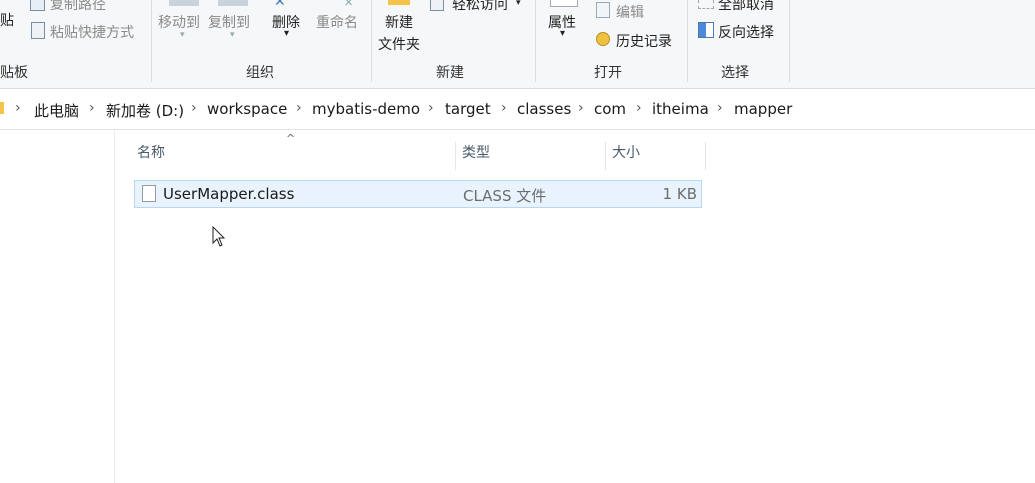 The image size is (1035, 483). I want to click on select-group-label: 选择, so click(735, 73).